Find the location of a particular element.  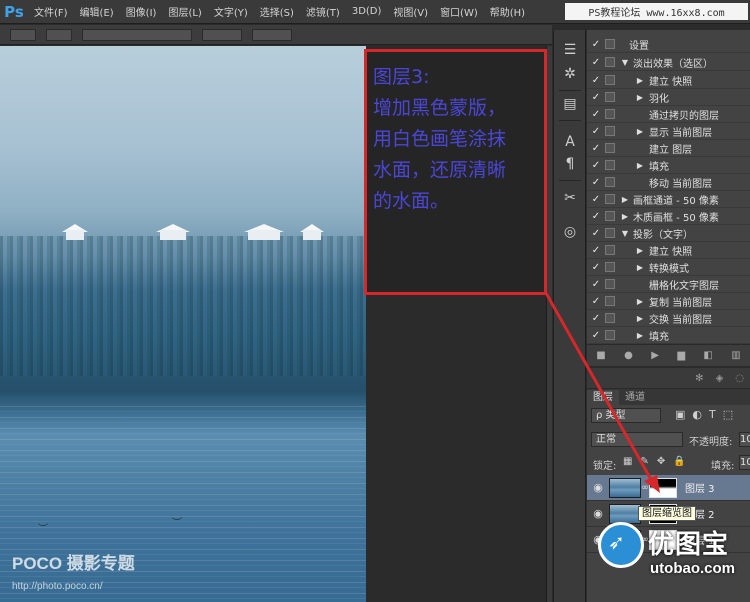

flow-field is located at coordinates (272, 34).